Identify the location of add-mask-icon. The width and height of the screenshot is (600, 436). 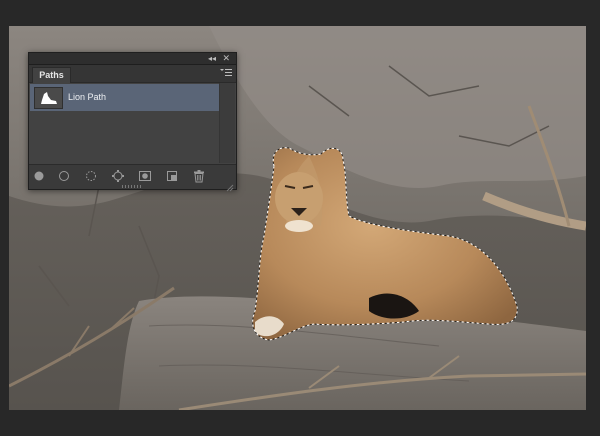
(145, 176).